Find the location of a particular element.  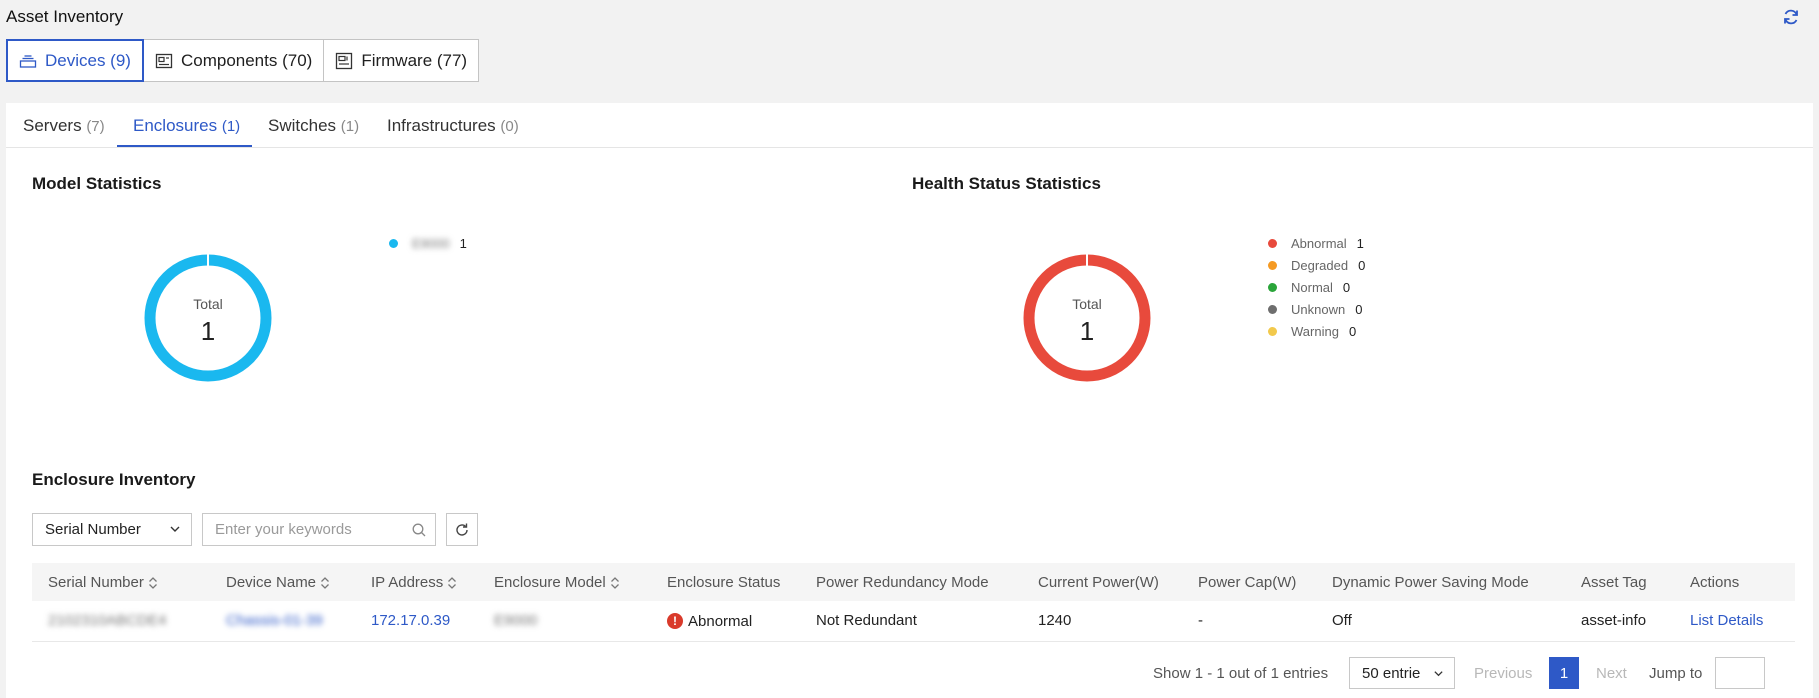

health-legend-abnormal: Abnormal 1 is located at coordinates (1316, 243).